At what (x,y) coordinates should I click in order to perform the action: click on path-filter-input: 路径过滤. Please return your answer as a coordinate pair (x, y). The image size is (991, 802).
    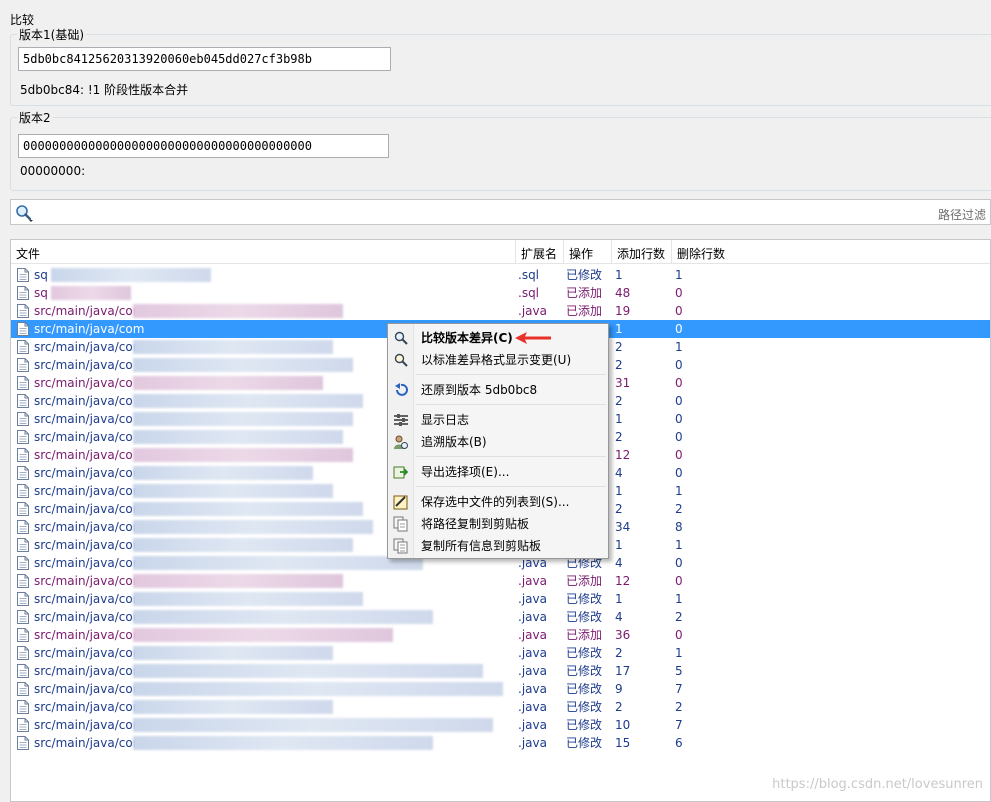
    Looking at the image, I should click on (500, 212).